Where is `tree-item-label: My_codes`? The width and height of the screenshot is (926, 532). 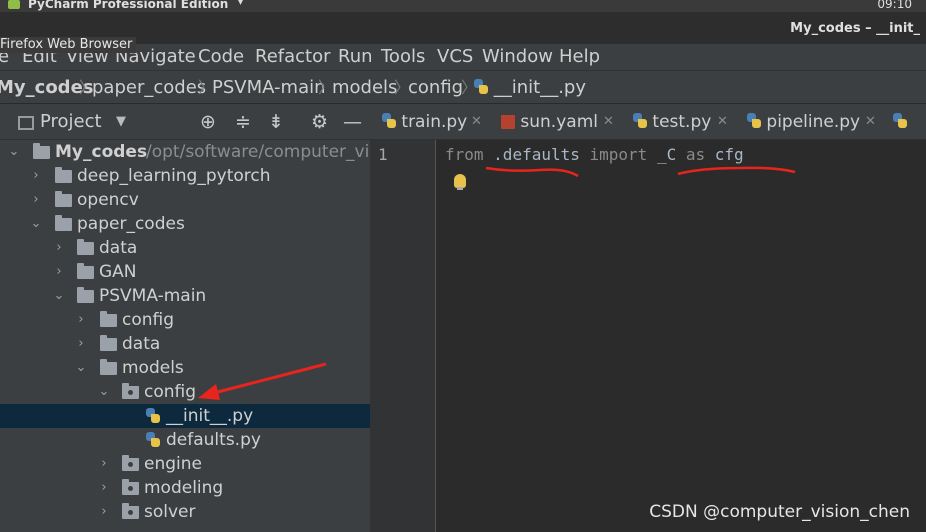 tree-item-label: My_codes is located at coordinates (101, 152).